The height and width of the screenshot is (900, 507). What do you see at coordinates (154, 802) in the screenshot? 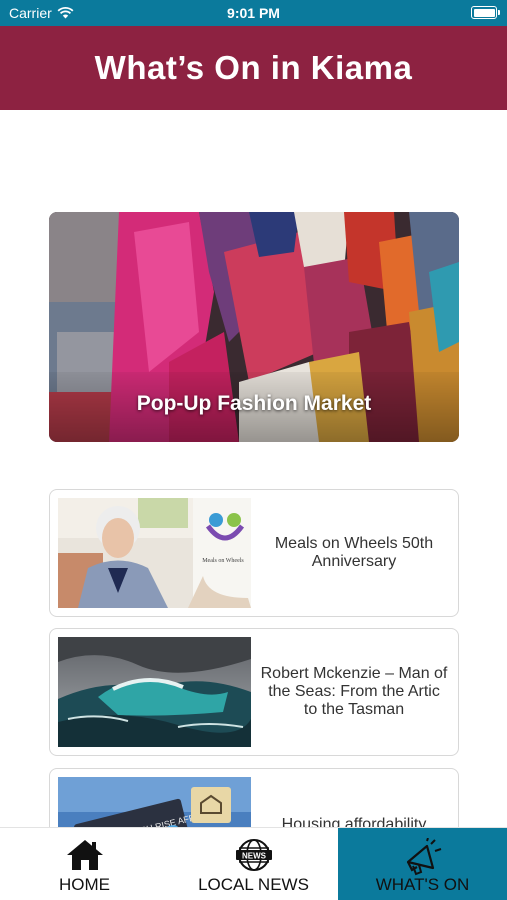
I see `housing-affordability-image: HOW MUCH RISE AFFORD ?` at bounding box center [154, 802].